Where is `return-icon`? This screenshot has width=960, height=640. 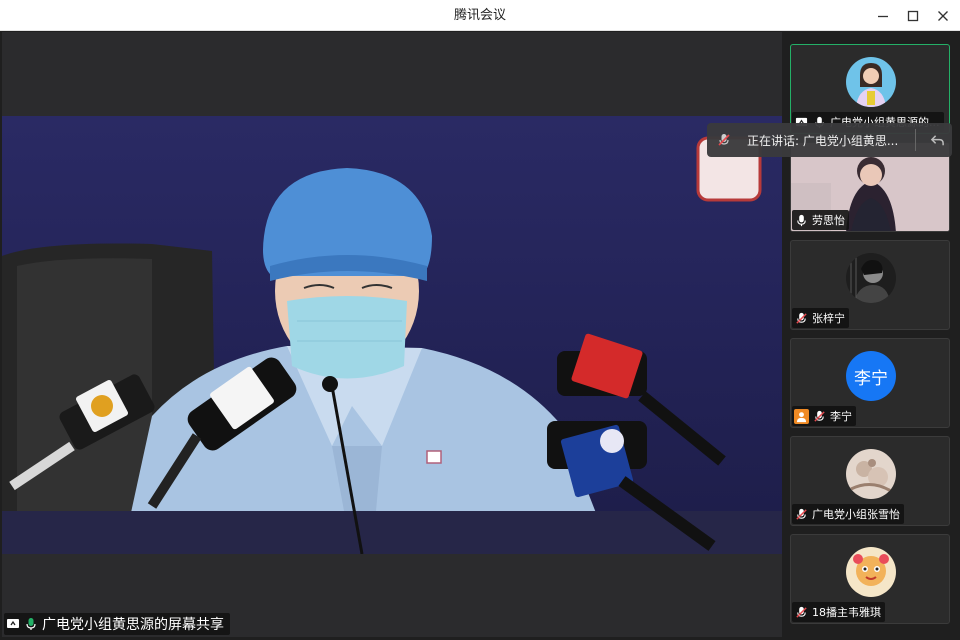 return-icon is located at coordinates (937, 139).